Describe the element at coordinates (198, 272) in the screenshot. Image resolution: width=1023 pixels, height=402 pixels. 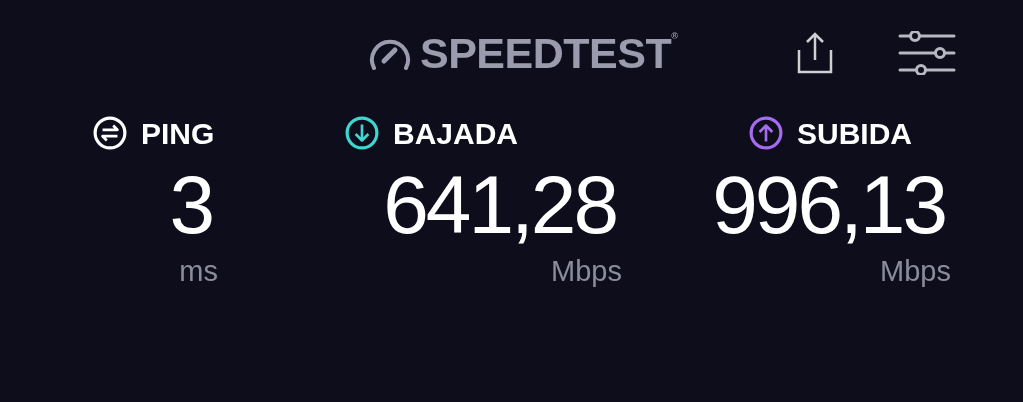
I see `metric-unit: ms` at that location.